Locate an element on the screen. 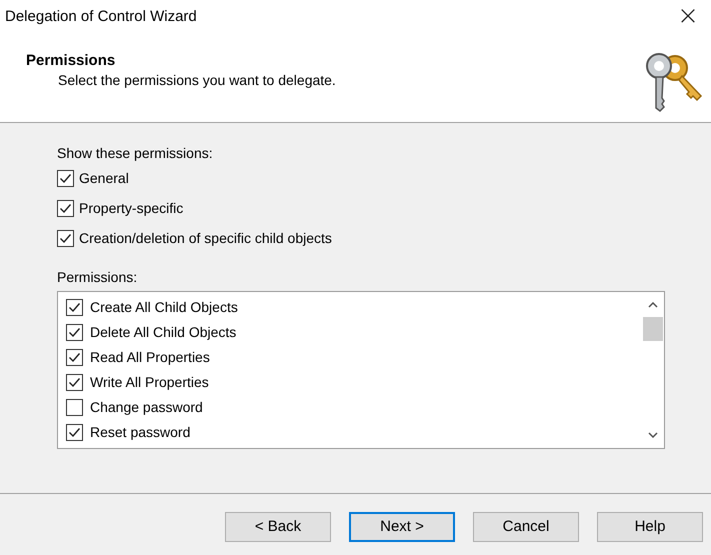  window-title: Delegation of Control Wizard is located at coordinates (101, 16).